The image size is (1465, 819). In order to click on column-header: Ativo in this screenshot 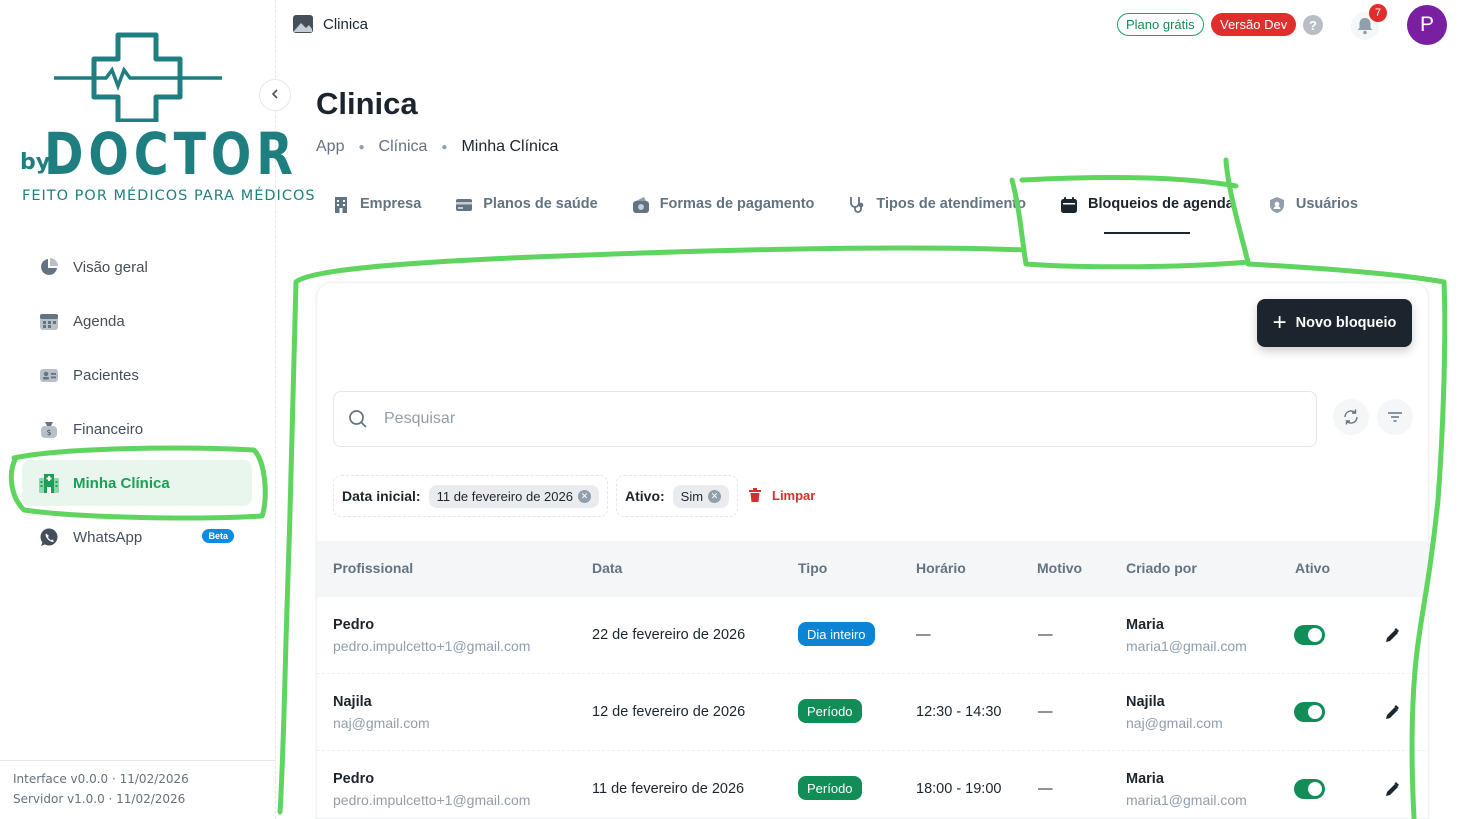, I will do `click(1312, 568)`.